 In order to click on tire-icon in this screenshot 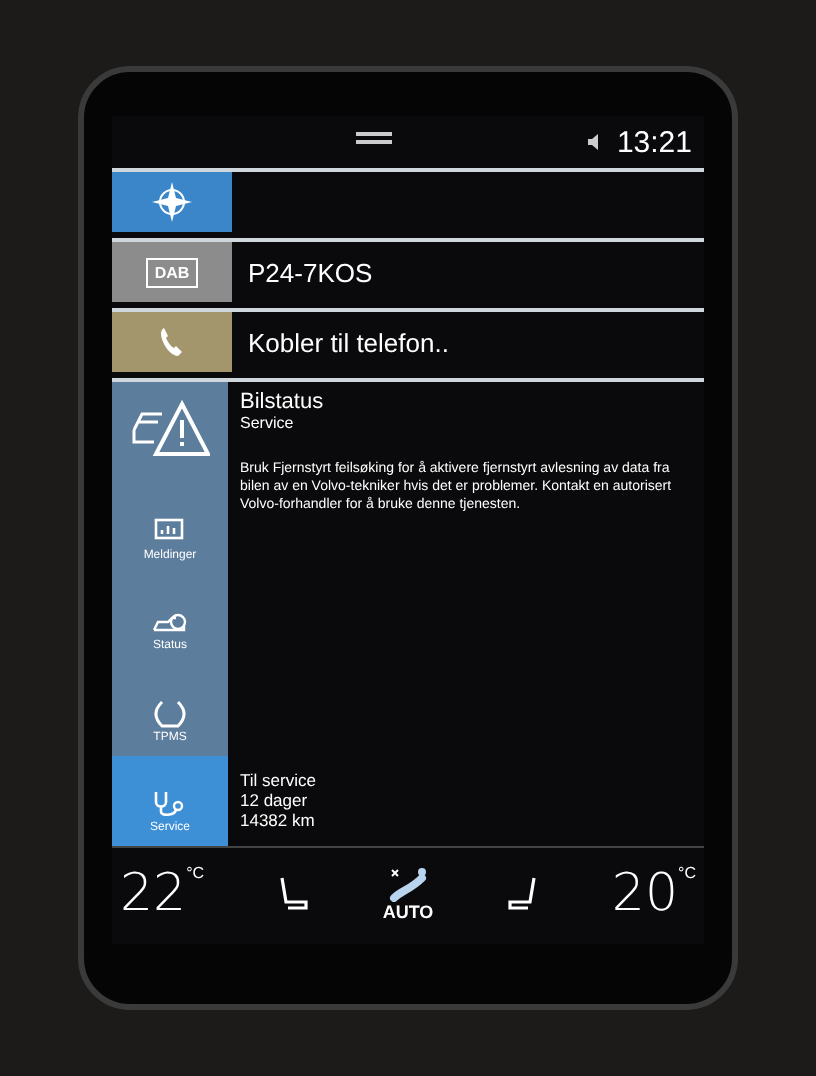, I will do `click(170, 713)`.